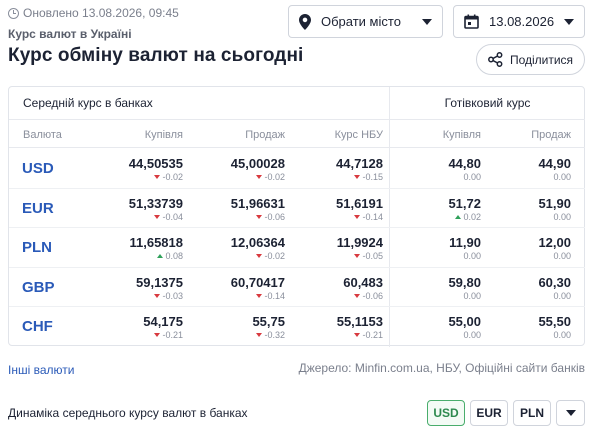 The height and width of the screenshot is (443, 600). Describe the element at coordinates (38, 208) in the screenshot. I see `currency-code-link: EUR` at that location.